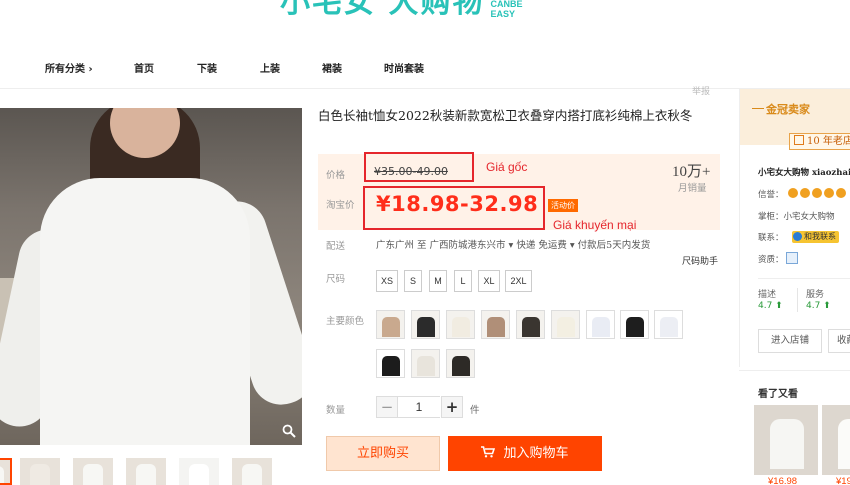 The height and width of the screenshot is (485, 850). Describe the element at coordinates (815, 295) in the screenshot. I see `score-label-service: 服务` at that location.